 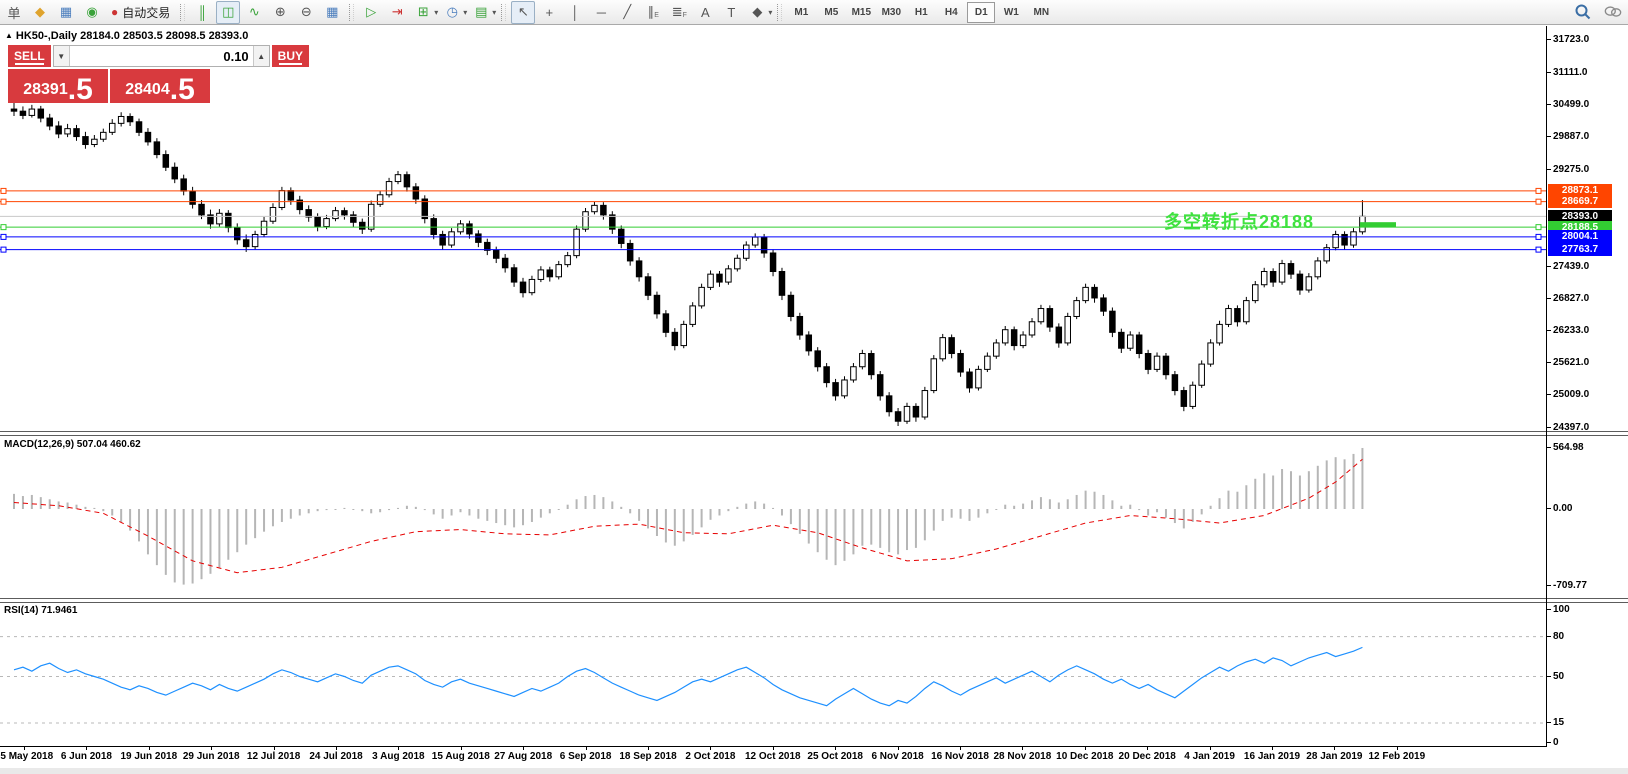 I want to click on tab-timeframe-h1: H1, so click(x=921, y=12).